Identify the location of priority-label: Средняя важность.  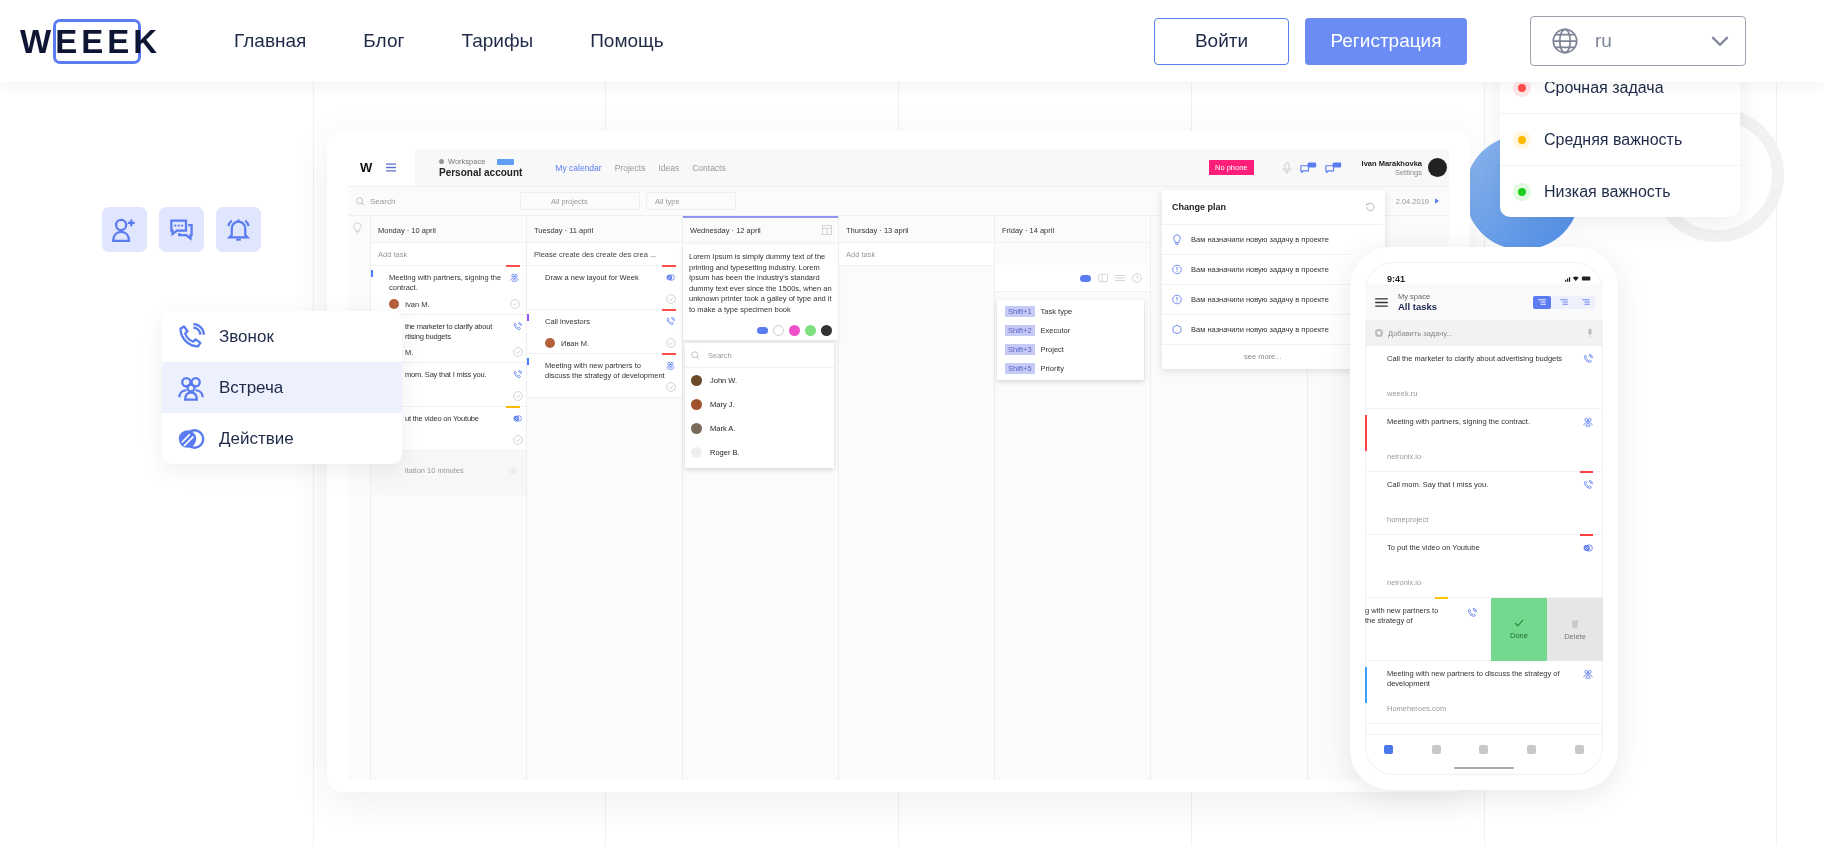
(1613, 139).